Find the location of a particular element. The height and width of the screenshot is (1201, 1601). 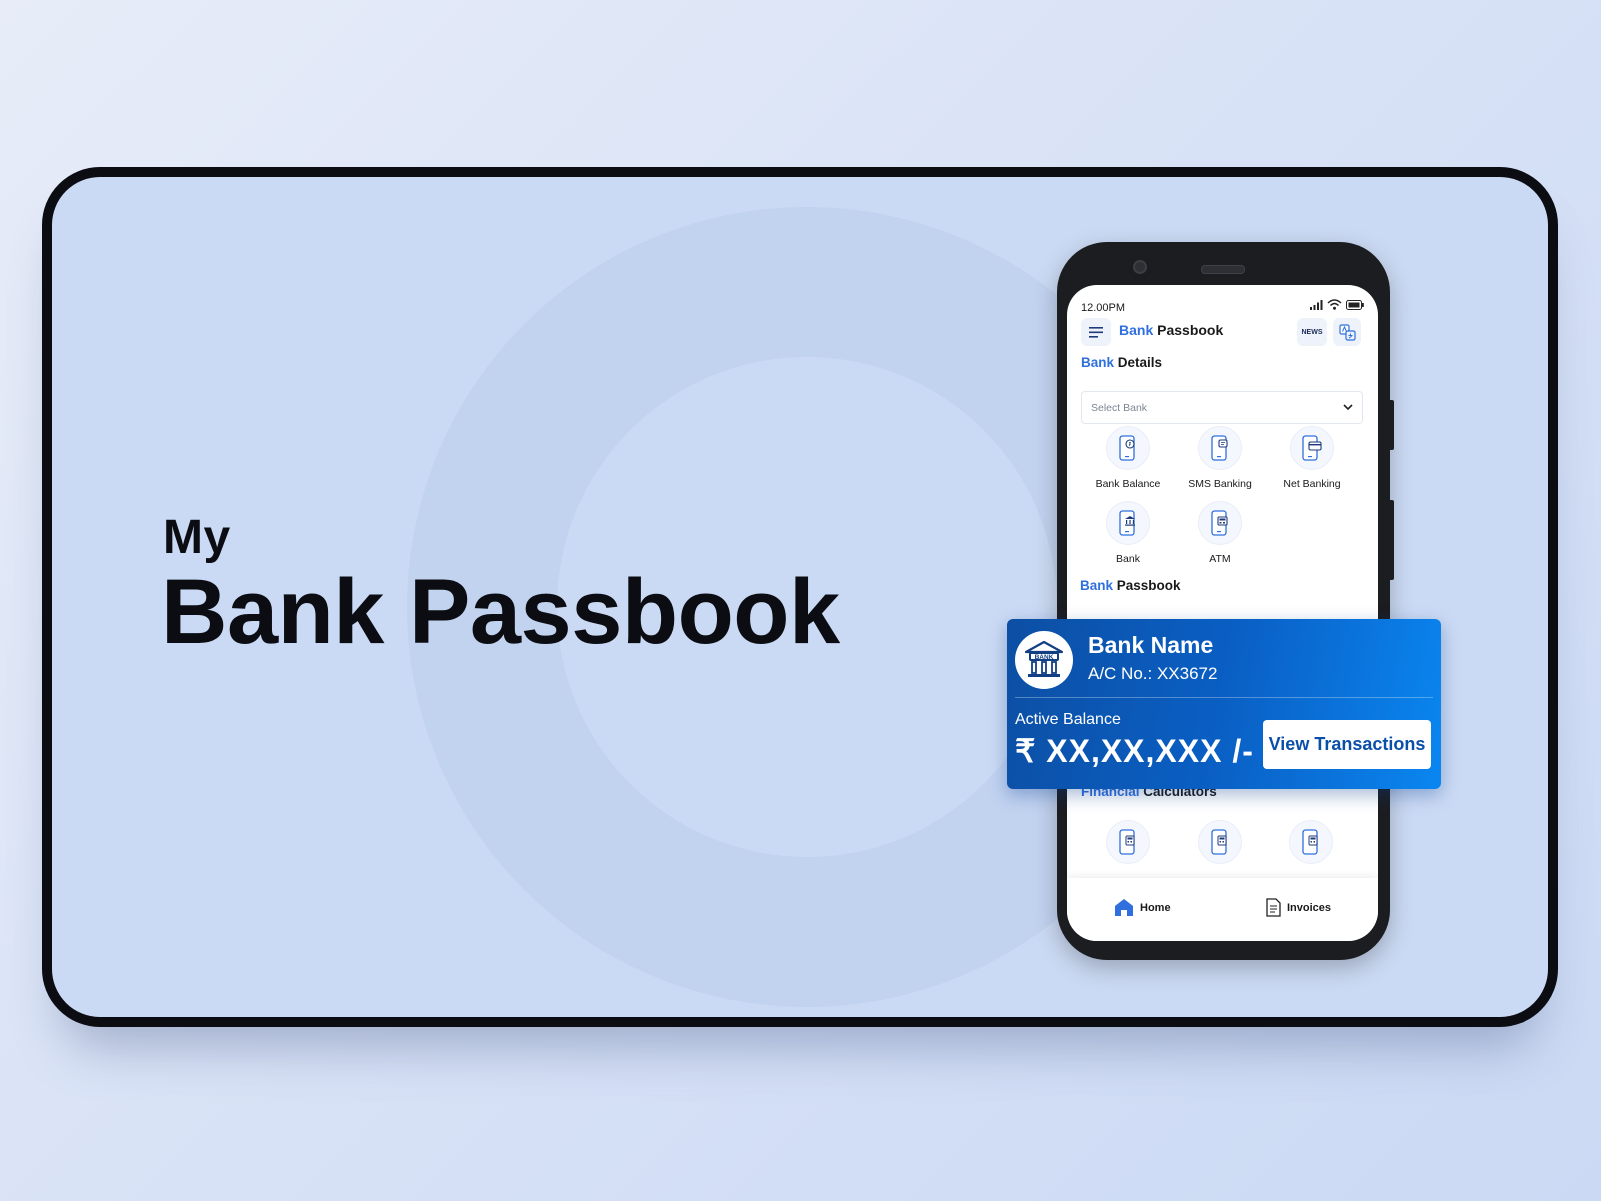

translate-icon is located at coordinates (1347, 332).